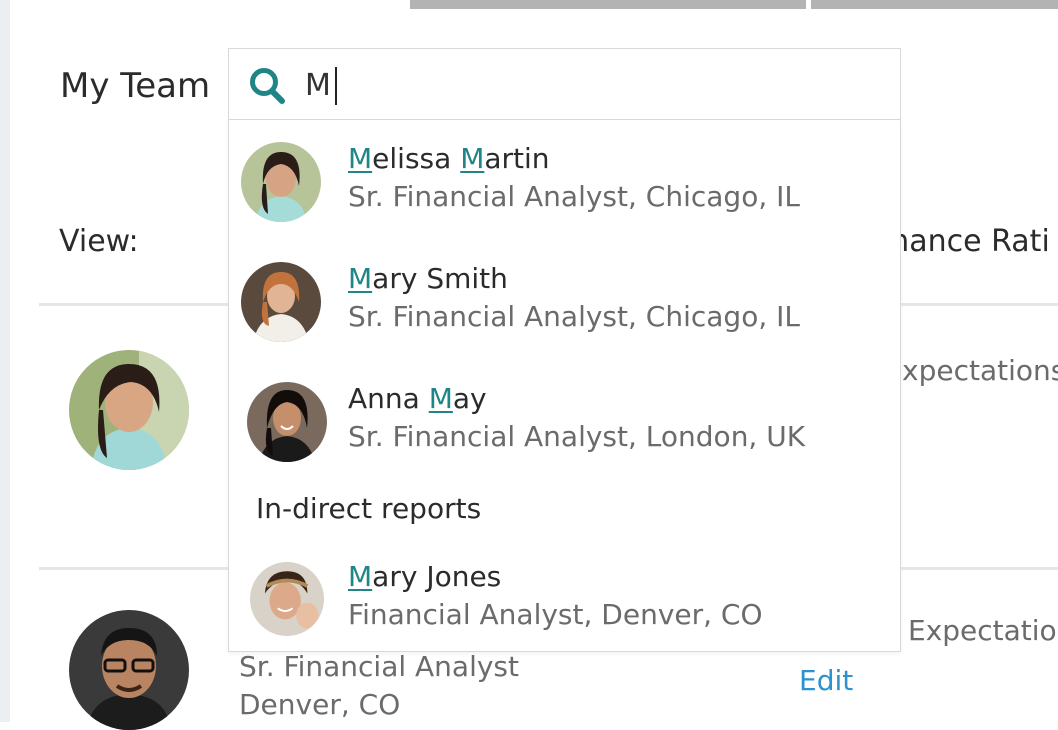 The height and width of the screenshot is (730, 1058). Describe the element at coordinates (555, 614) in the screenshot. I see `result-subtitle: Financial Analyst, Denver, CO` at that location.